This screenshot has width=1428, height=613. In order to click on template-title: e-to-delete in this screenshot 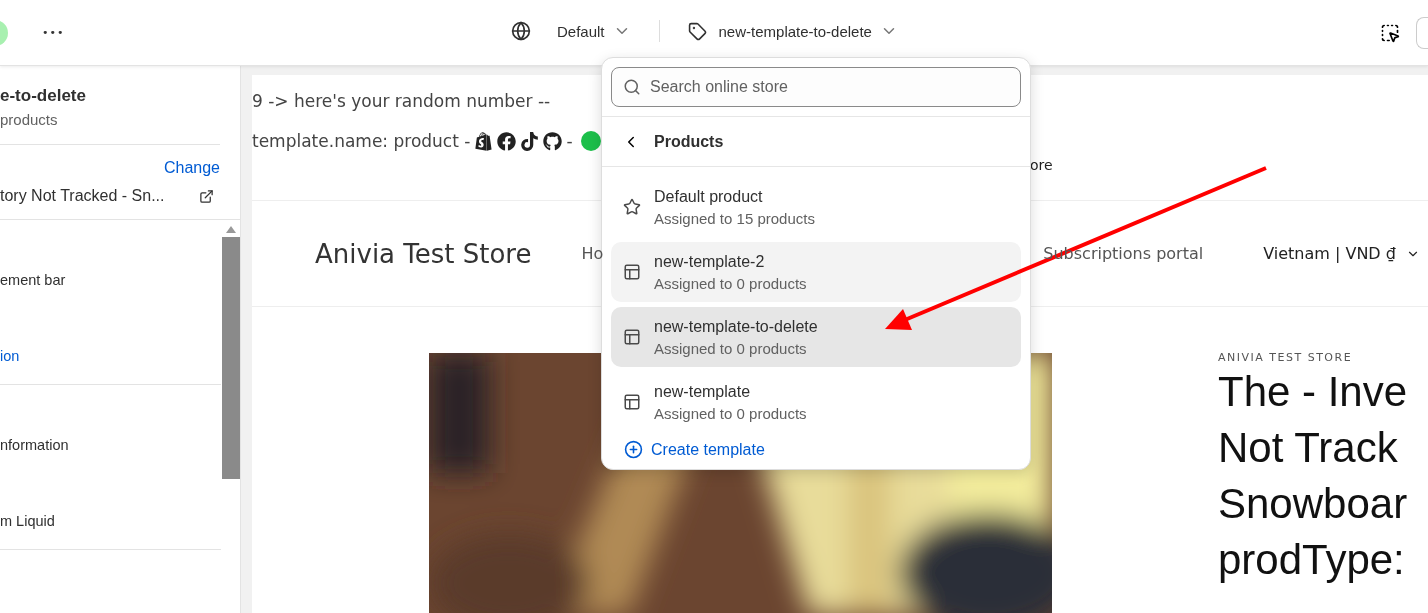, I will do `click(43, 96)`.